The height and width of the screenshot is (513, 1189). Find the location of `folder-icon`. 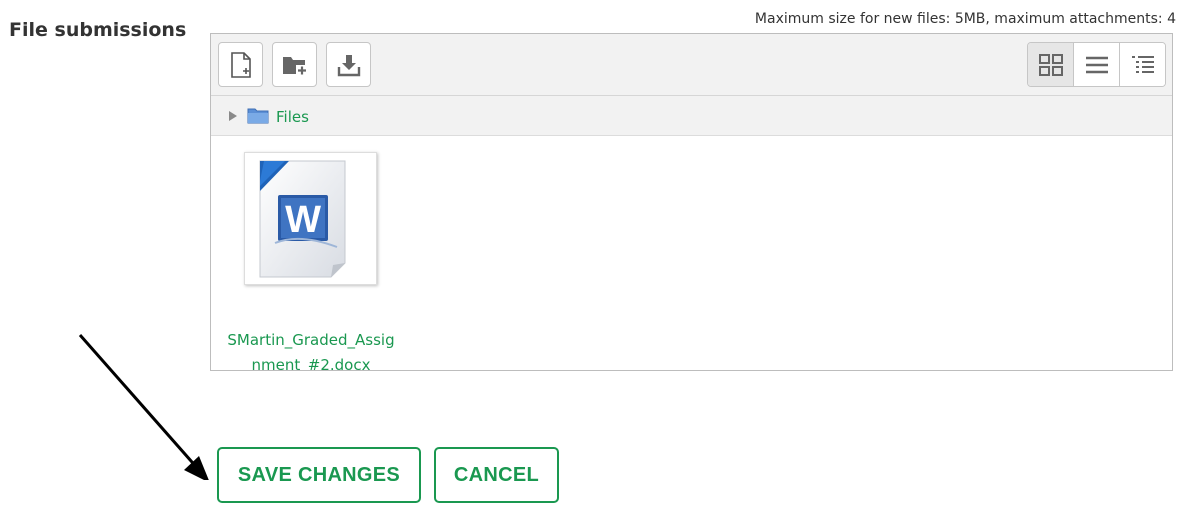

folder-icon is located at coordinates (258, 116).